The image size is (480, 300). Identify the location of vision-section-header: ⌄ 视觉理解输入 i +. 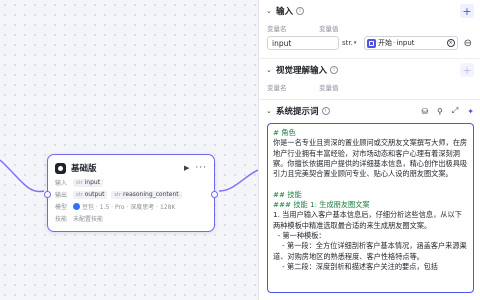
(369, 70).